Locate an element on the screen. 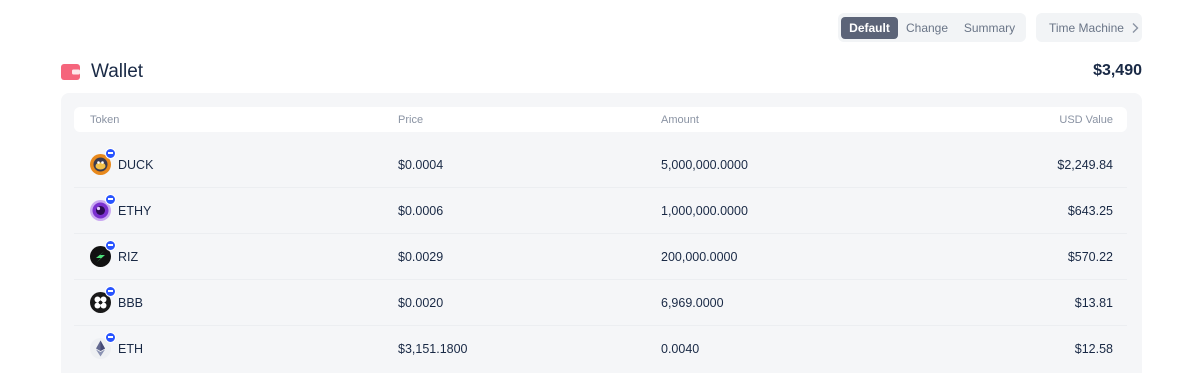 The image size is (1200, 373). tab-default: Default is located at coordinates (869, 27).